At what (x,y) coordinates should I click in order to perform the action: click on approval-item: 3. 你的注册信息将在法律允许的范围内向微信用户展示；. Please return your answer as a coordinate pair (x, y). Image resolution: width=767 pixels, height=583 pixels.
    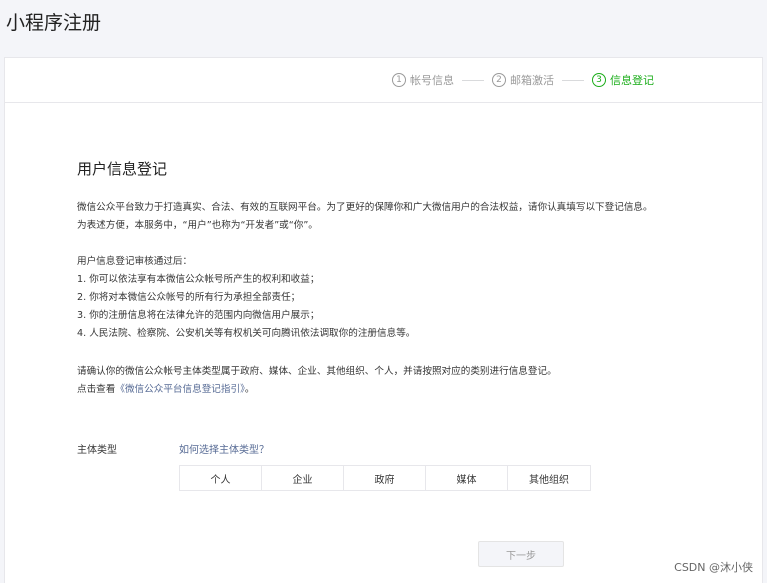
    Looking at the image, I should click on (198, 315).